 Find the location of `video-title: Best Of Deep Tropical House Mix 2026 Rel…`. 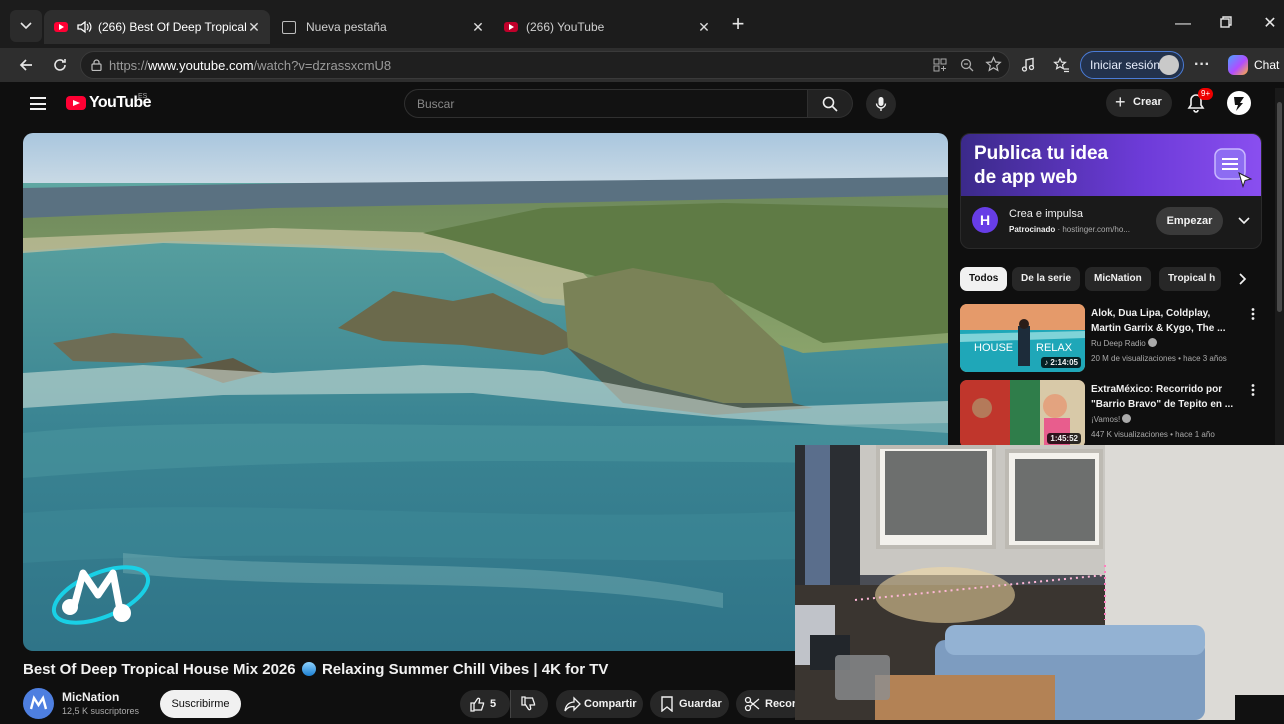

video-title: Best Of Deep Tropical House Mix 2026 Rel… is located at coordinates (315, 669).